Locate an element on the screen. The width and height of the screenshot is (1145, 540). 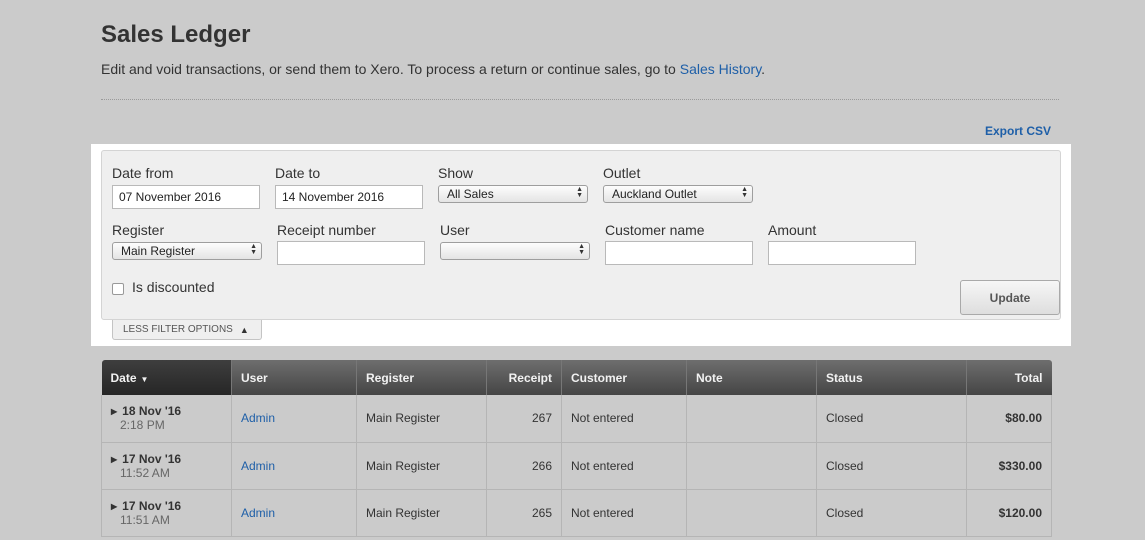
date-cell: ▶ 18 Nov '16 2:18 PM is located at coordinates (166, 419).